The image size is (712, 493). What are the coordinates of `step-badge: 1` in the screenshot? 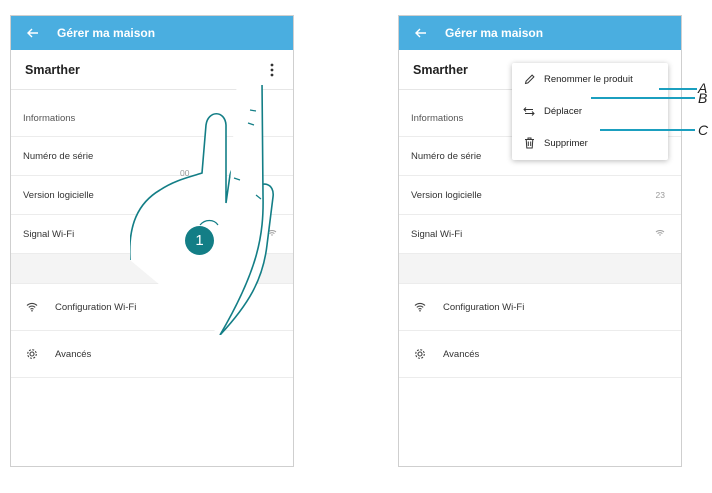 It's located at (199, 240).